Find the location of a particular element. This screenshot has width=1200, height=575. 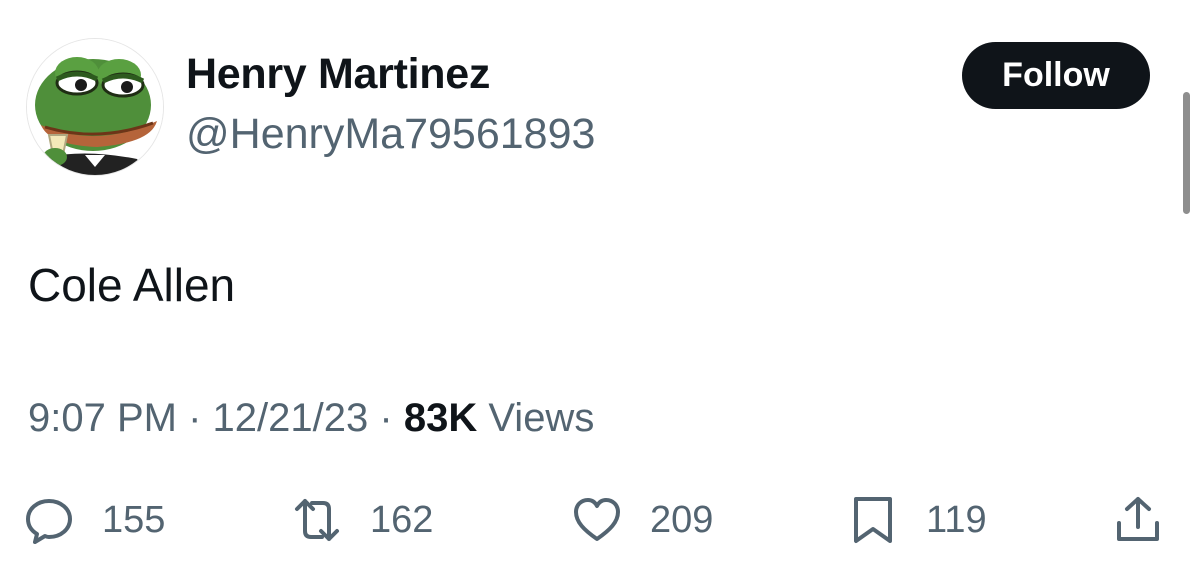

tweet-time: 9:07 PM is located at coordinates (102, 418).